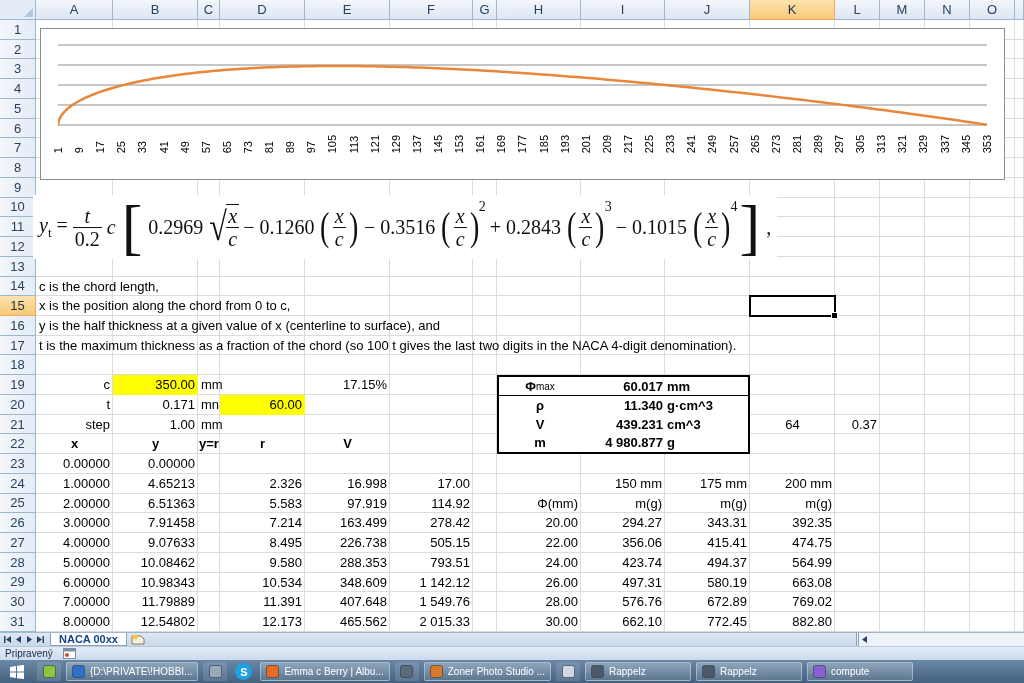 Image resolution: width=1024 pixels, height=683 pixels. I want to click on cell-value: 793.51, so click(450, 562).